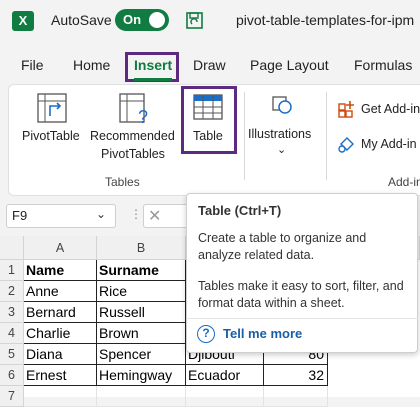  I want to click on autosave-state: On, so click(132, 19).